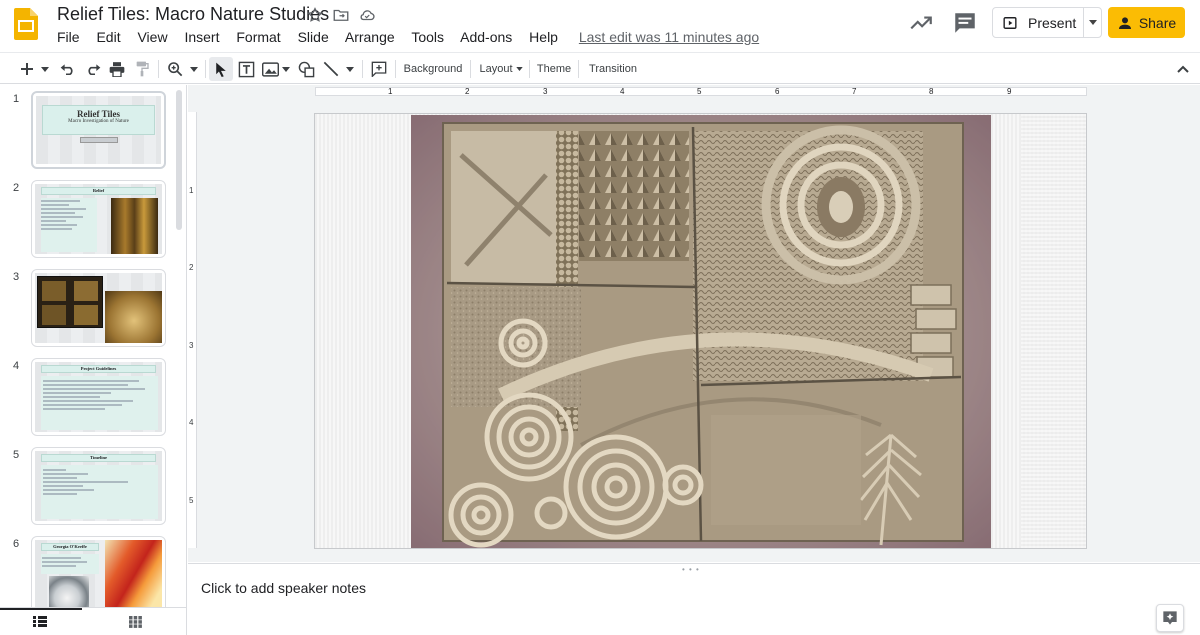 Image resolution: width=1200 pixels, height=635 pixels. I want to click on insert-image-dropdown, so click(286, 69).